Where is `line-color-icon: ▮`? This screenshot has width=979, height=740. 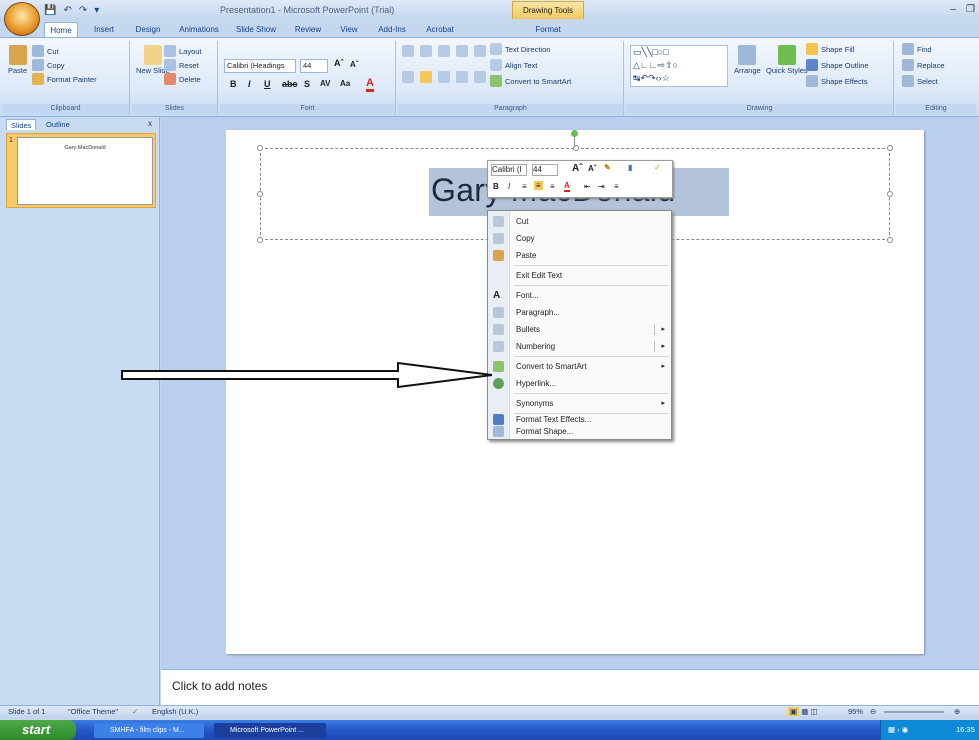
line-color-icon: ▮ is located at coordinates (630, 167).